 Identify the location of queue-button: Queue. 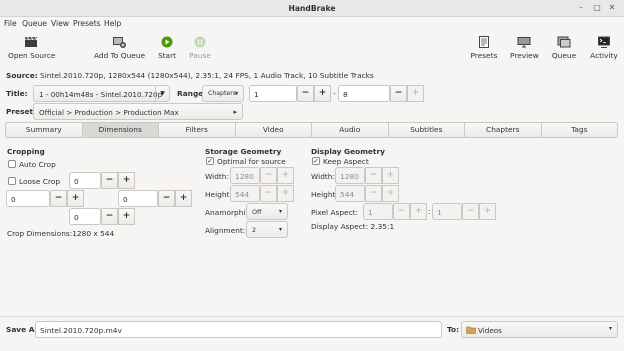
(564, 46).